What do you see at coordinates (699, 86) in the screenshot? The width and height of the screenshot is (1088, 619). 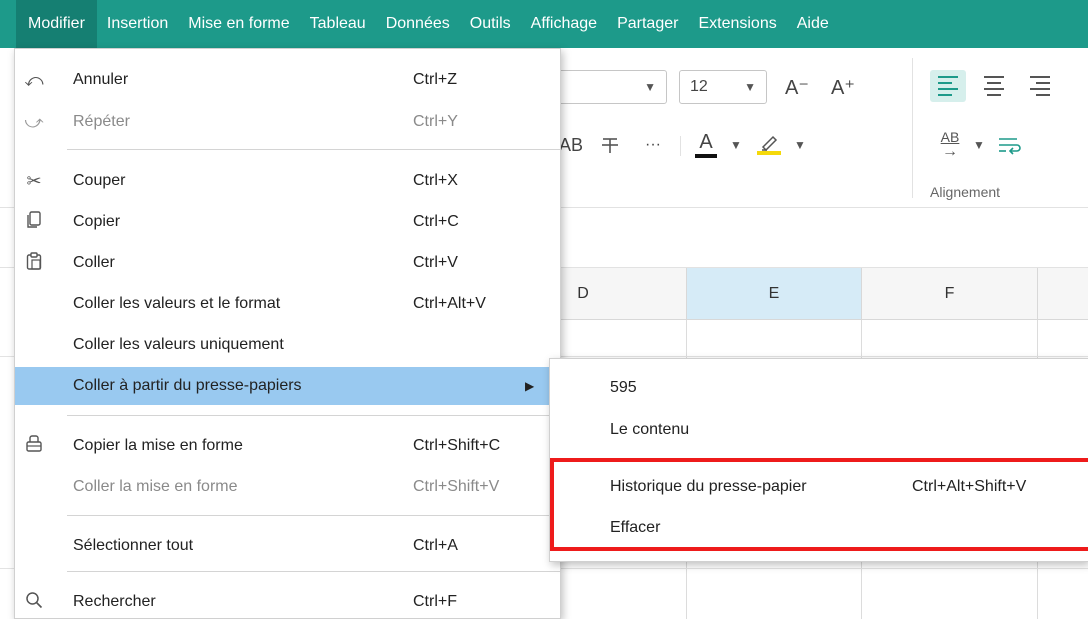 I see `font-size-value: 12` at bounding box center [699, 86].